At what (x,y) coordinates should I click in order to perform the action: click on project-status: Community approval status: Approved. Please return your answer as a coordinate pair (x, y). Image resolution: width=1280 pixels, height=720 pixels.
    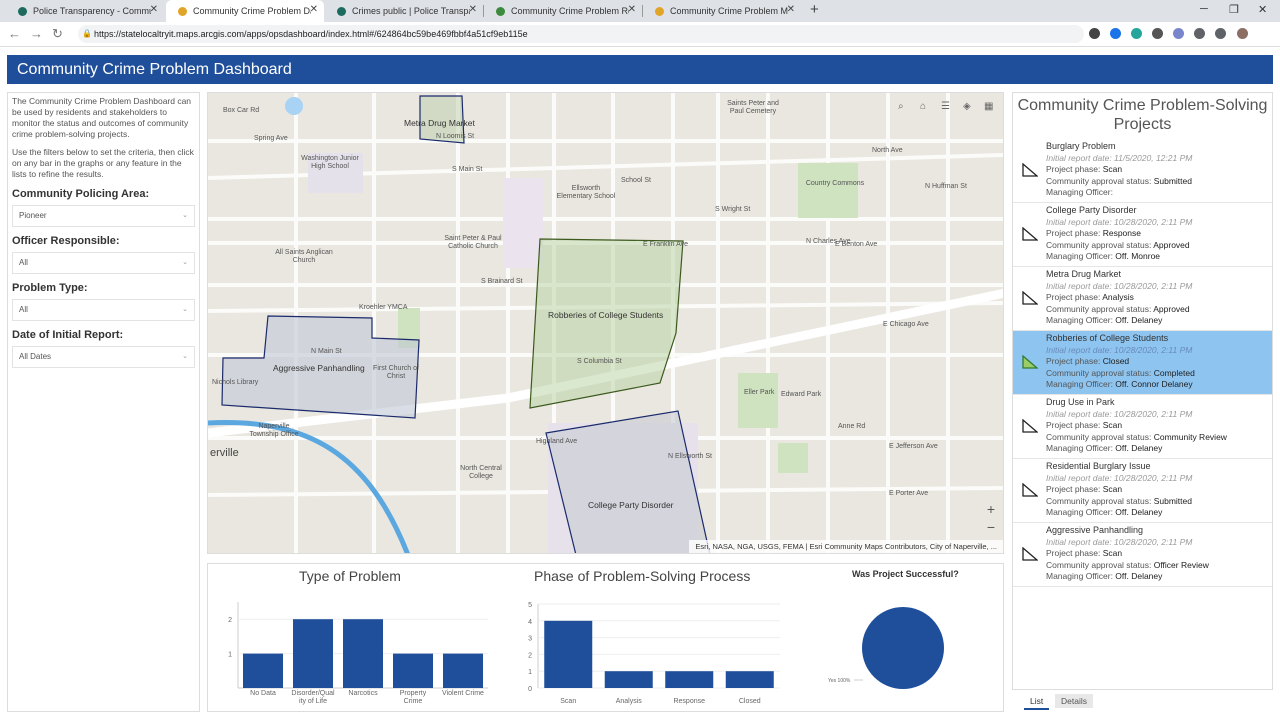
    Looking at the image, I should click on (1159, 310).